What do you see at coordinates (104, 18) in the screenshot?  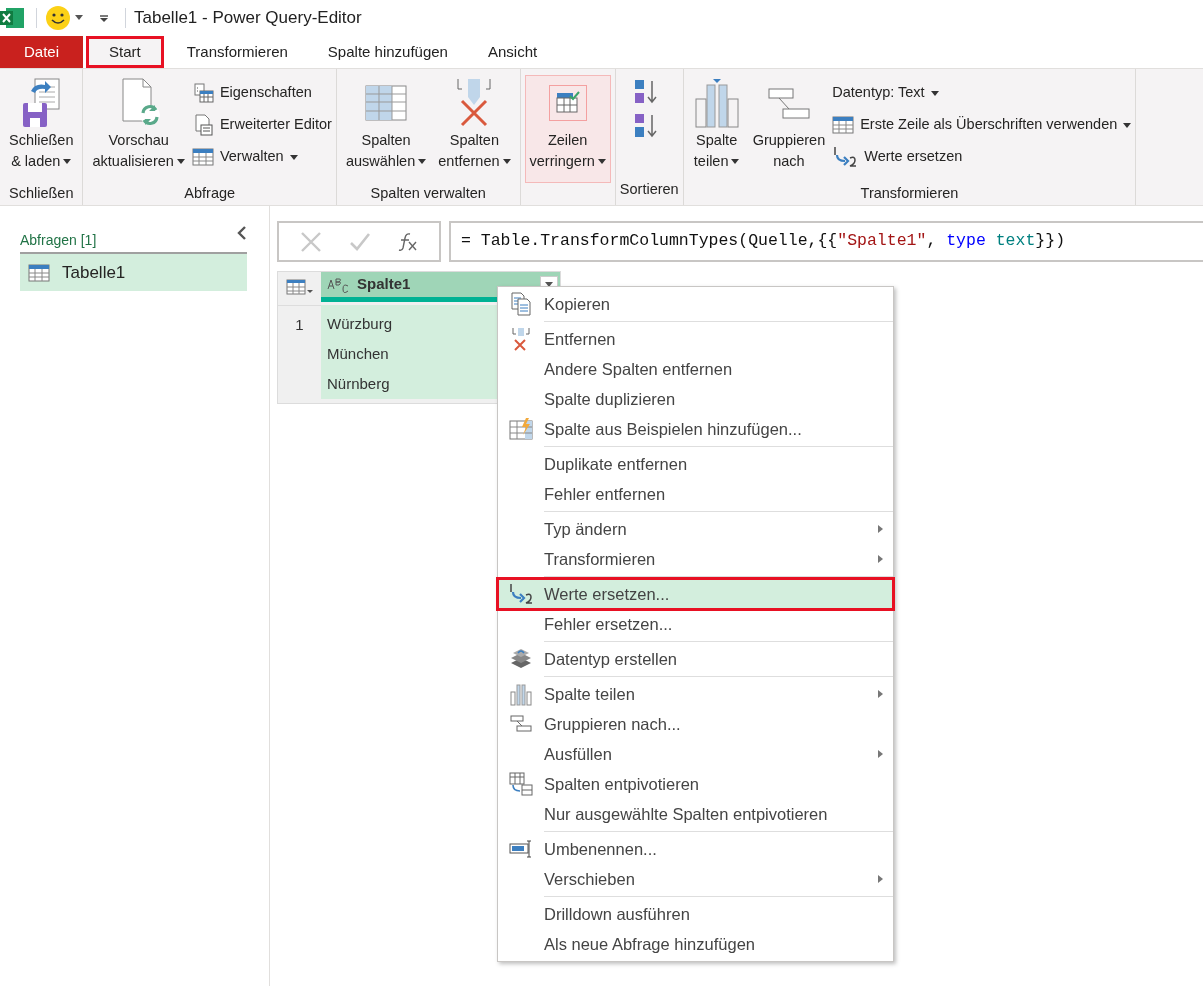 I see `customize-toolbar-icon` at bounding box center [104, 18].